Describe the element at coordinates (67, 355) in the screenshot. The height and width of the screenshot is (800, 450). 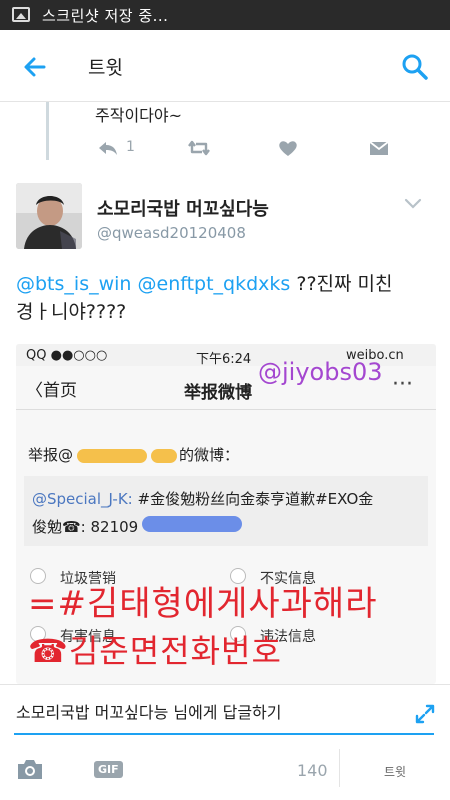
I see `media-status-left: QQ ●●○○○` at that location.